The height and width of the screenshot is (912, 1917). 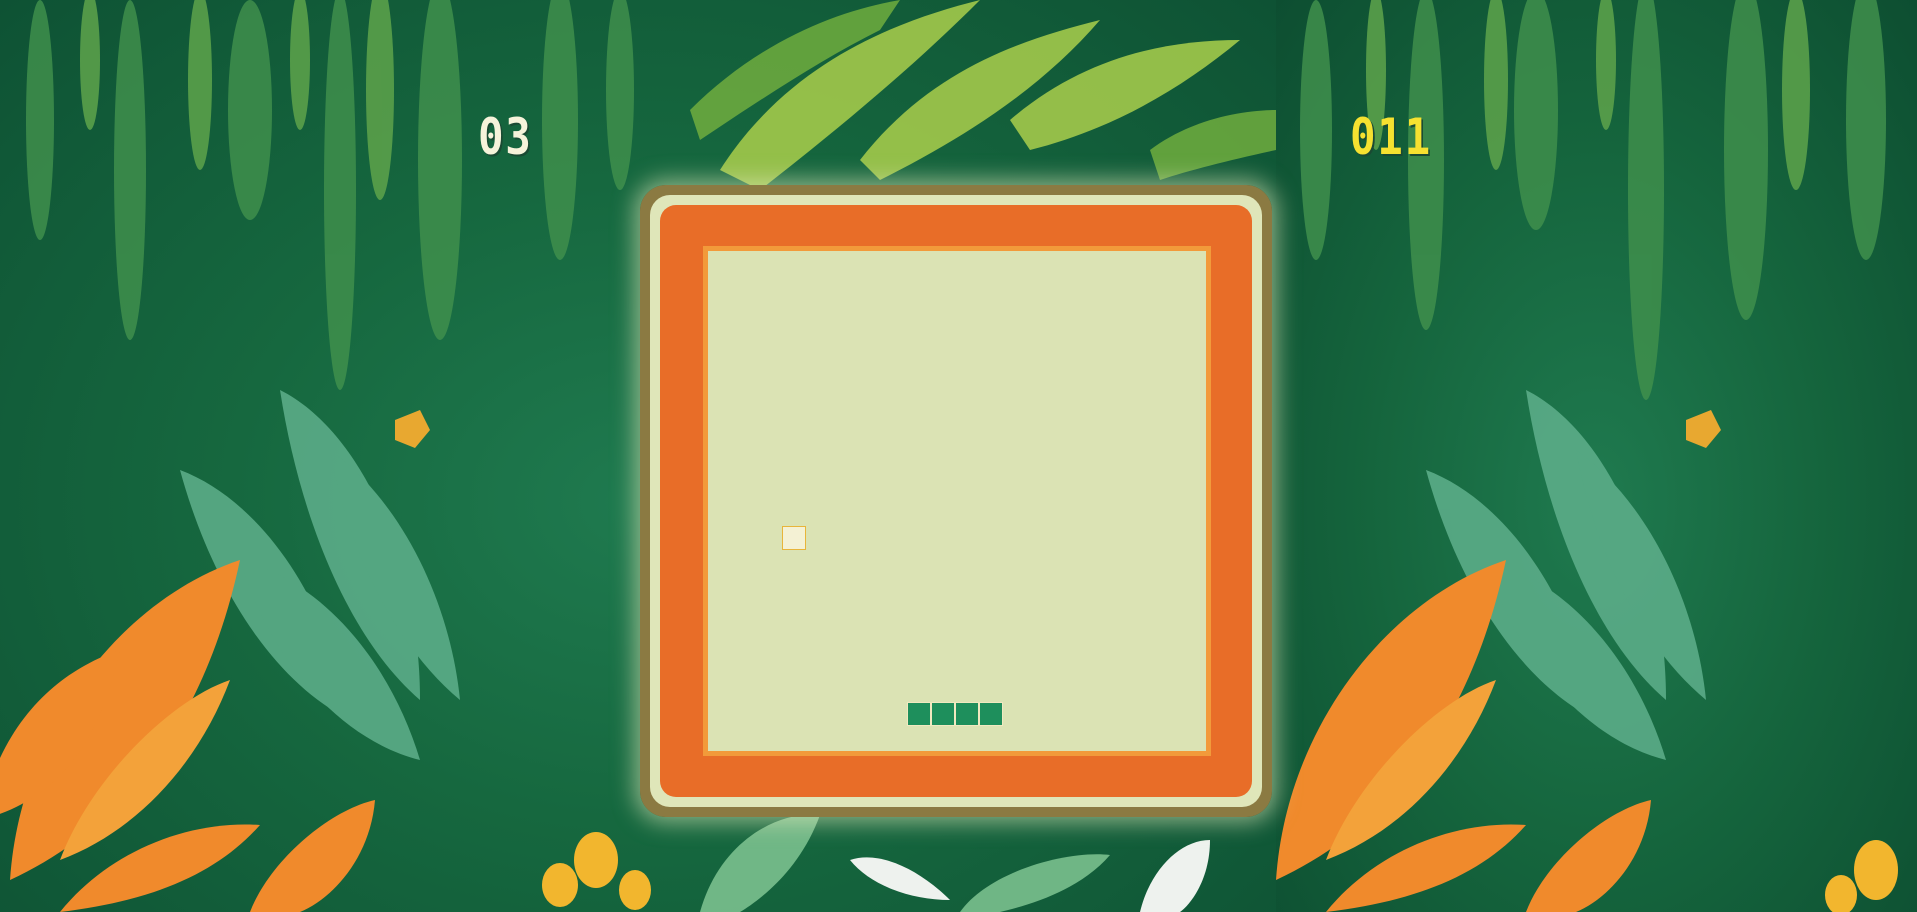 I want to click on play-area, so click(x=957, y=501).